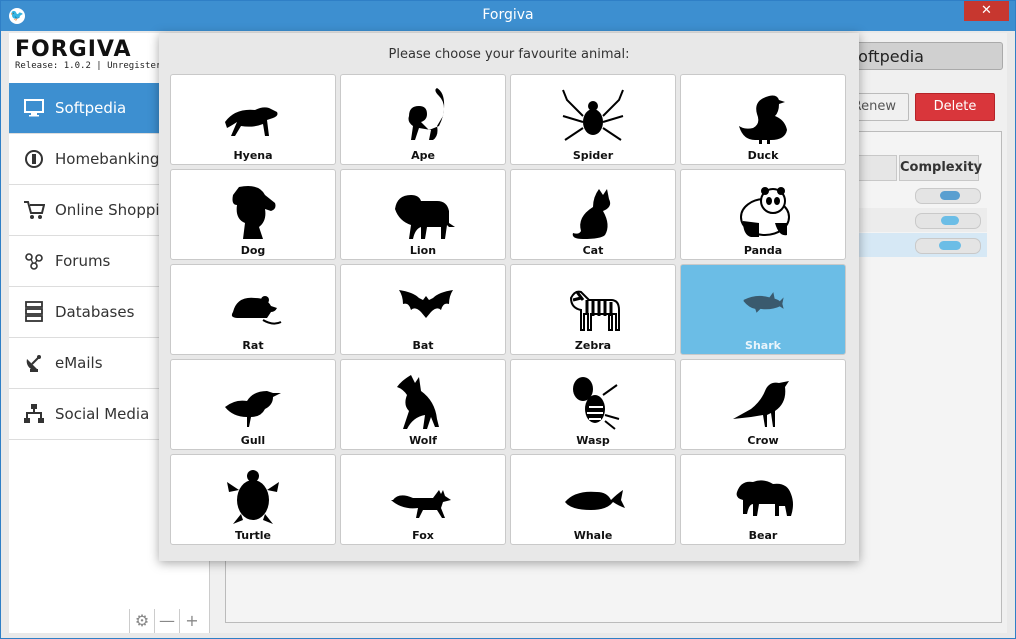  I want to click on remove-button: —, so click(166, 621).